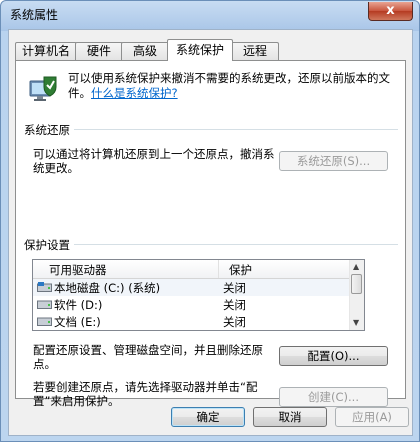 The image size is (420, 442). I want to click on intro-text: 可以使用系统保护来撤消不需要的系统更改，还原以前版本的文件。什么是系统保护?, so click(233, 86).